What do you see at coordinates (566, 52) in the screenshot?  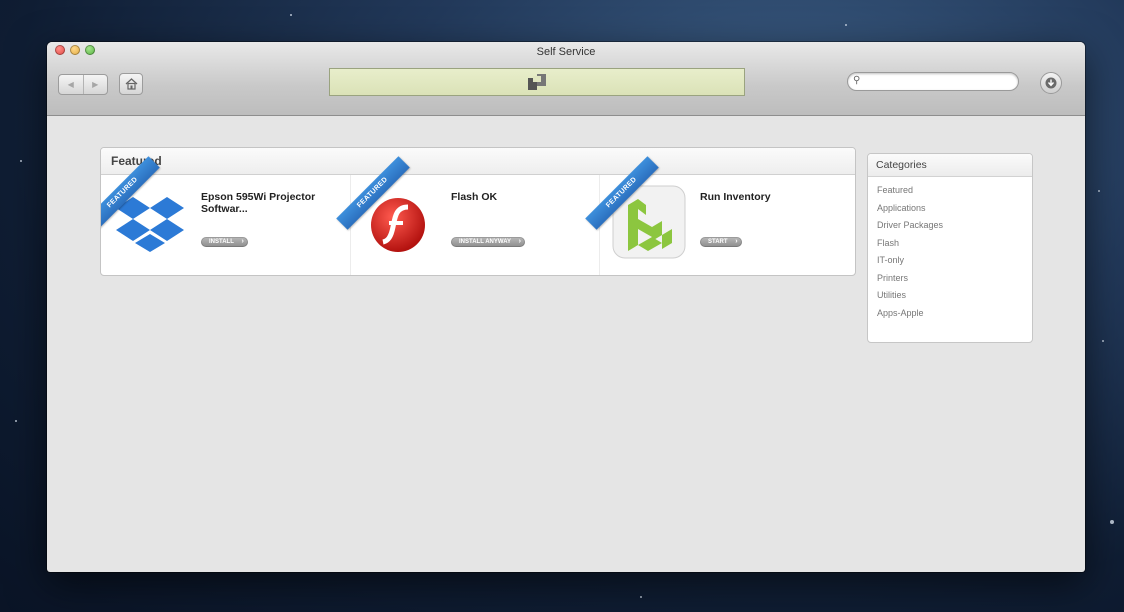 I see `window-title: Self Service` at bounding box center [566, 52].